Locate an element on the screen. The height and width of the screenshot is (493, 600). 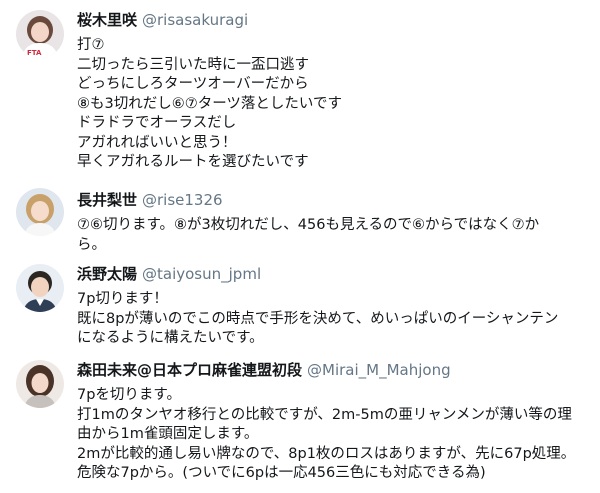
tweet-line: 早くアガれるルートを選びたいです is located at coordinates (193, 162).